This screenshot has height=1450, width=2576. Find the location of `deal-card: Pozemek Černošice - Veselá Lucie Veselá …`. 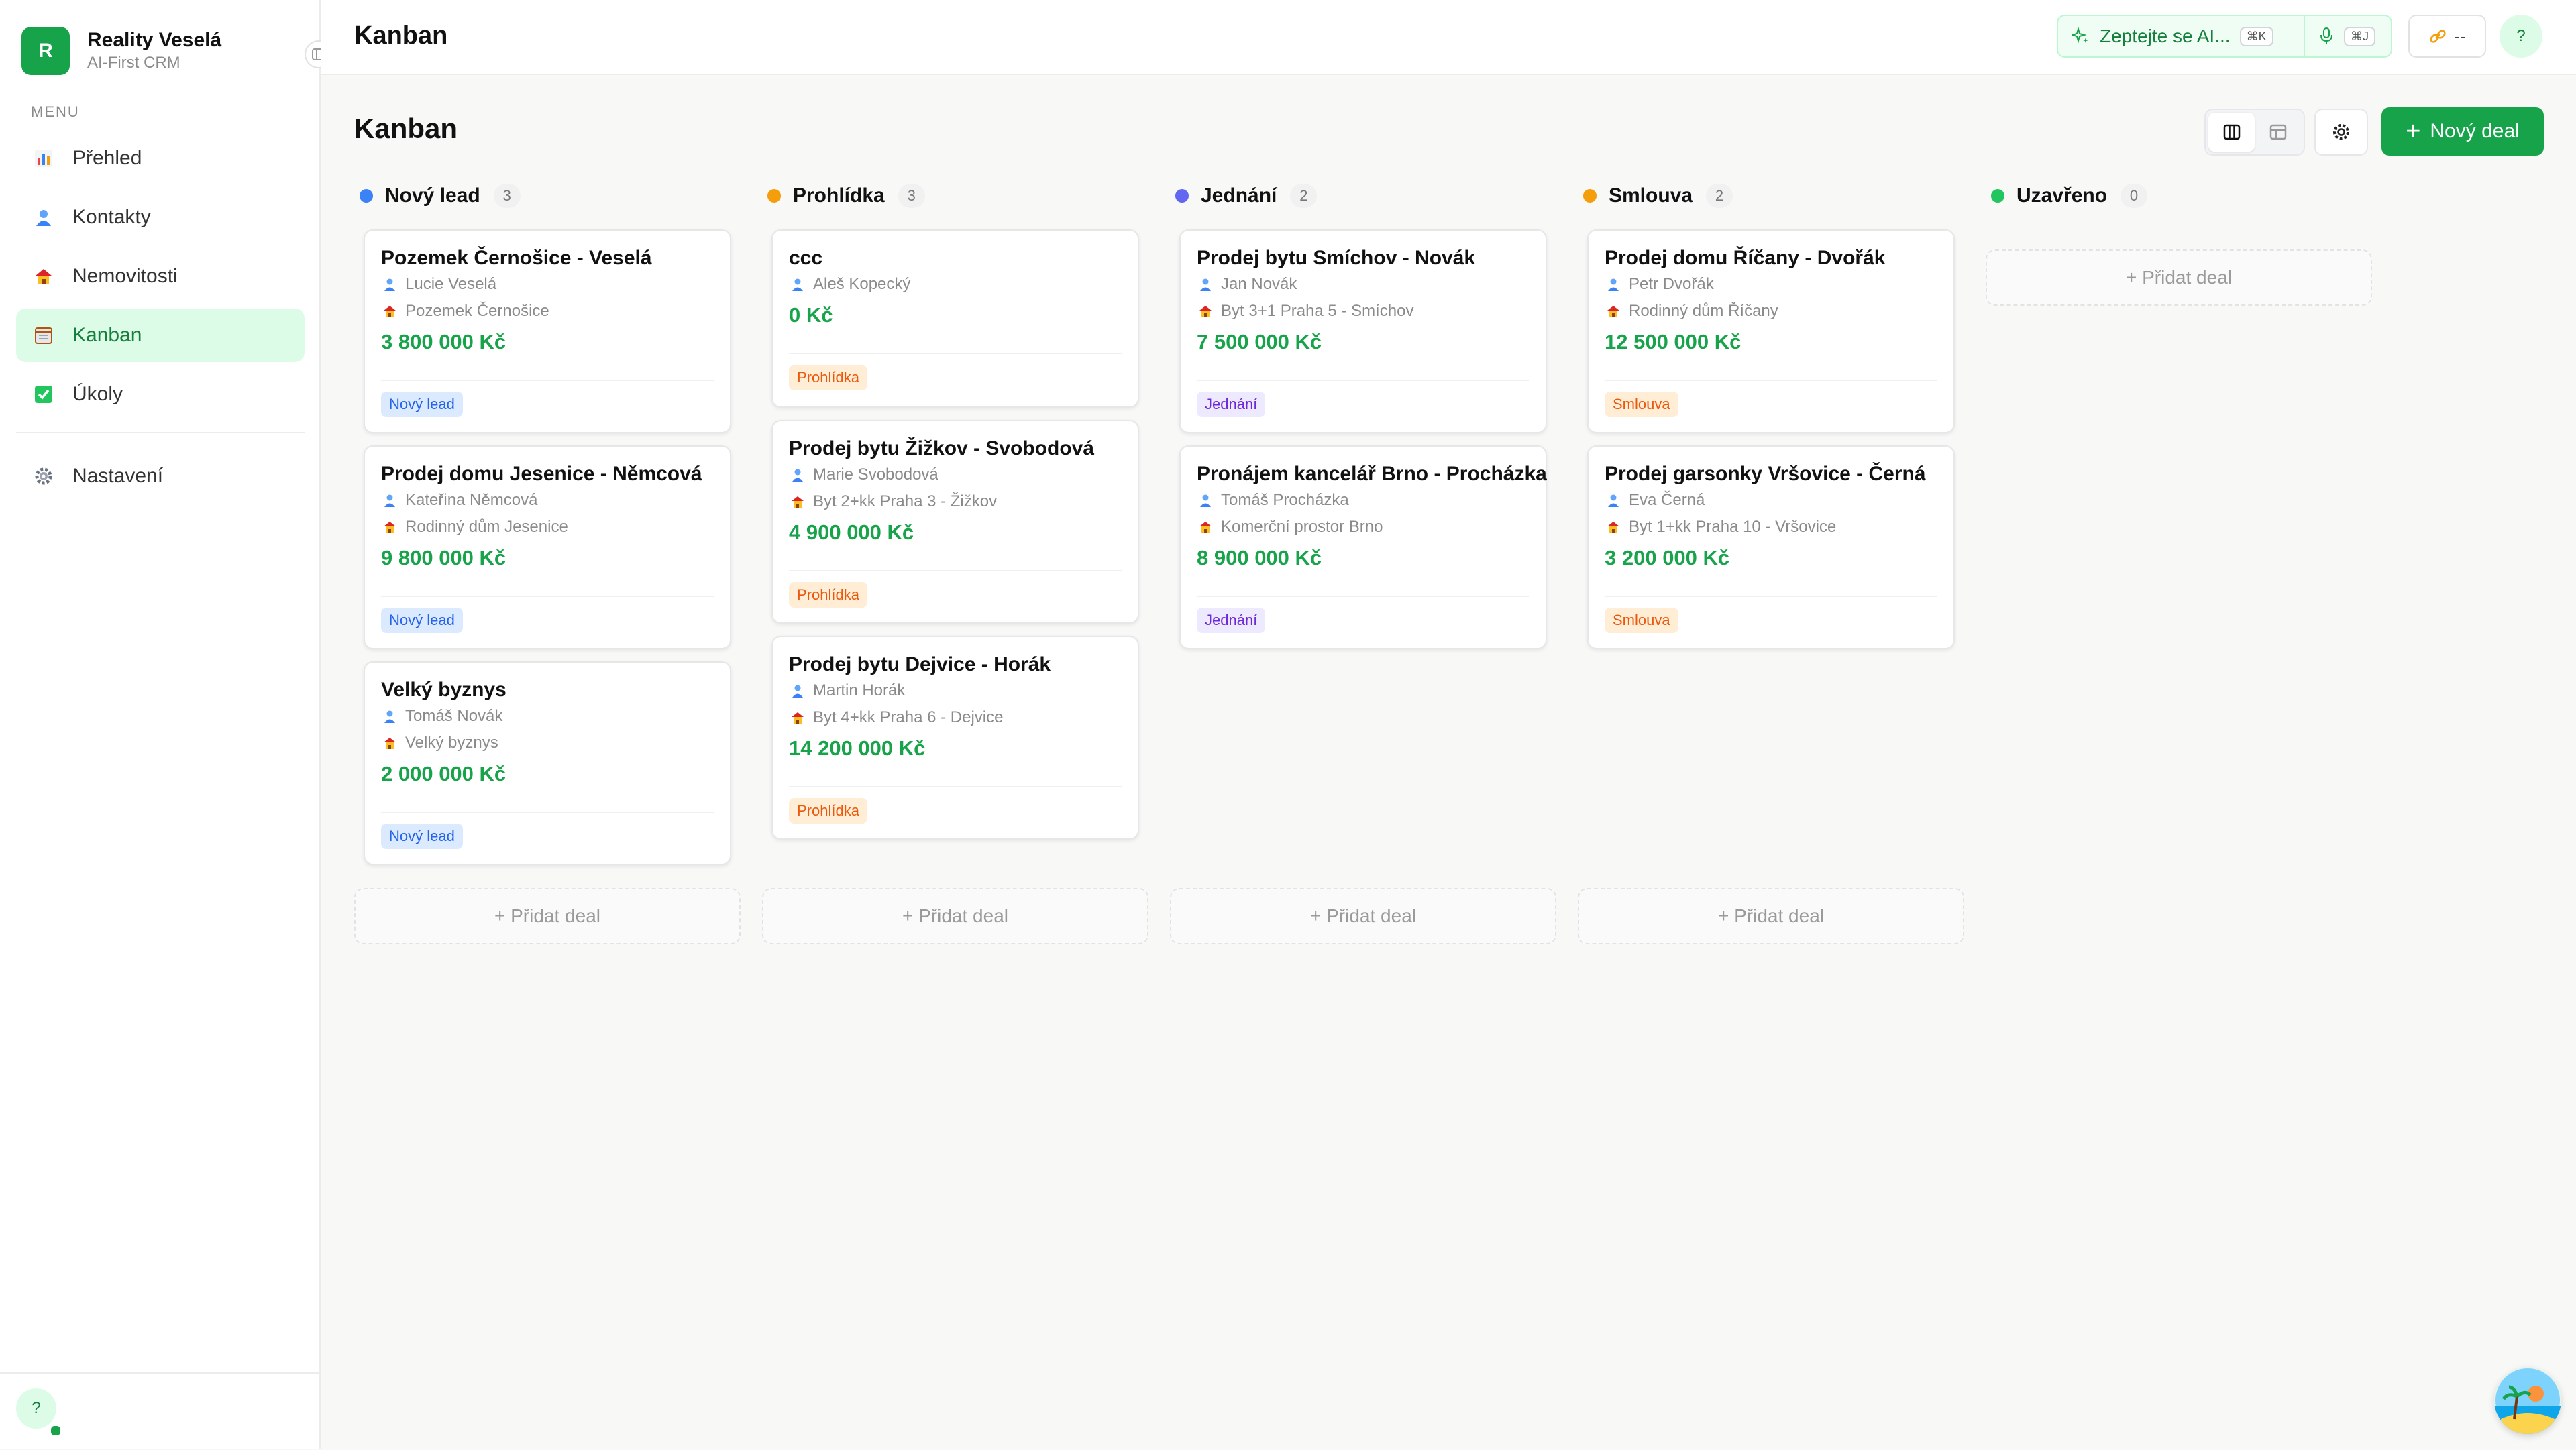

deal-card: Pozemek Černošice - Veselá Lucie Veselá … is located at coordinates (547, 331).